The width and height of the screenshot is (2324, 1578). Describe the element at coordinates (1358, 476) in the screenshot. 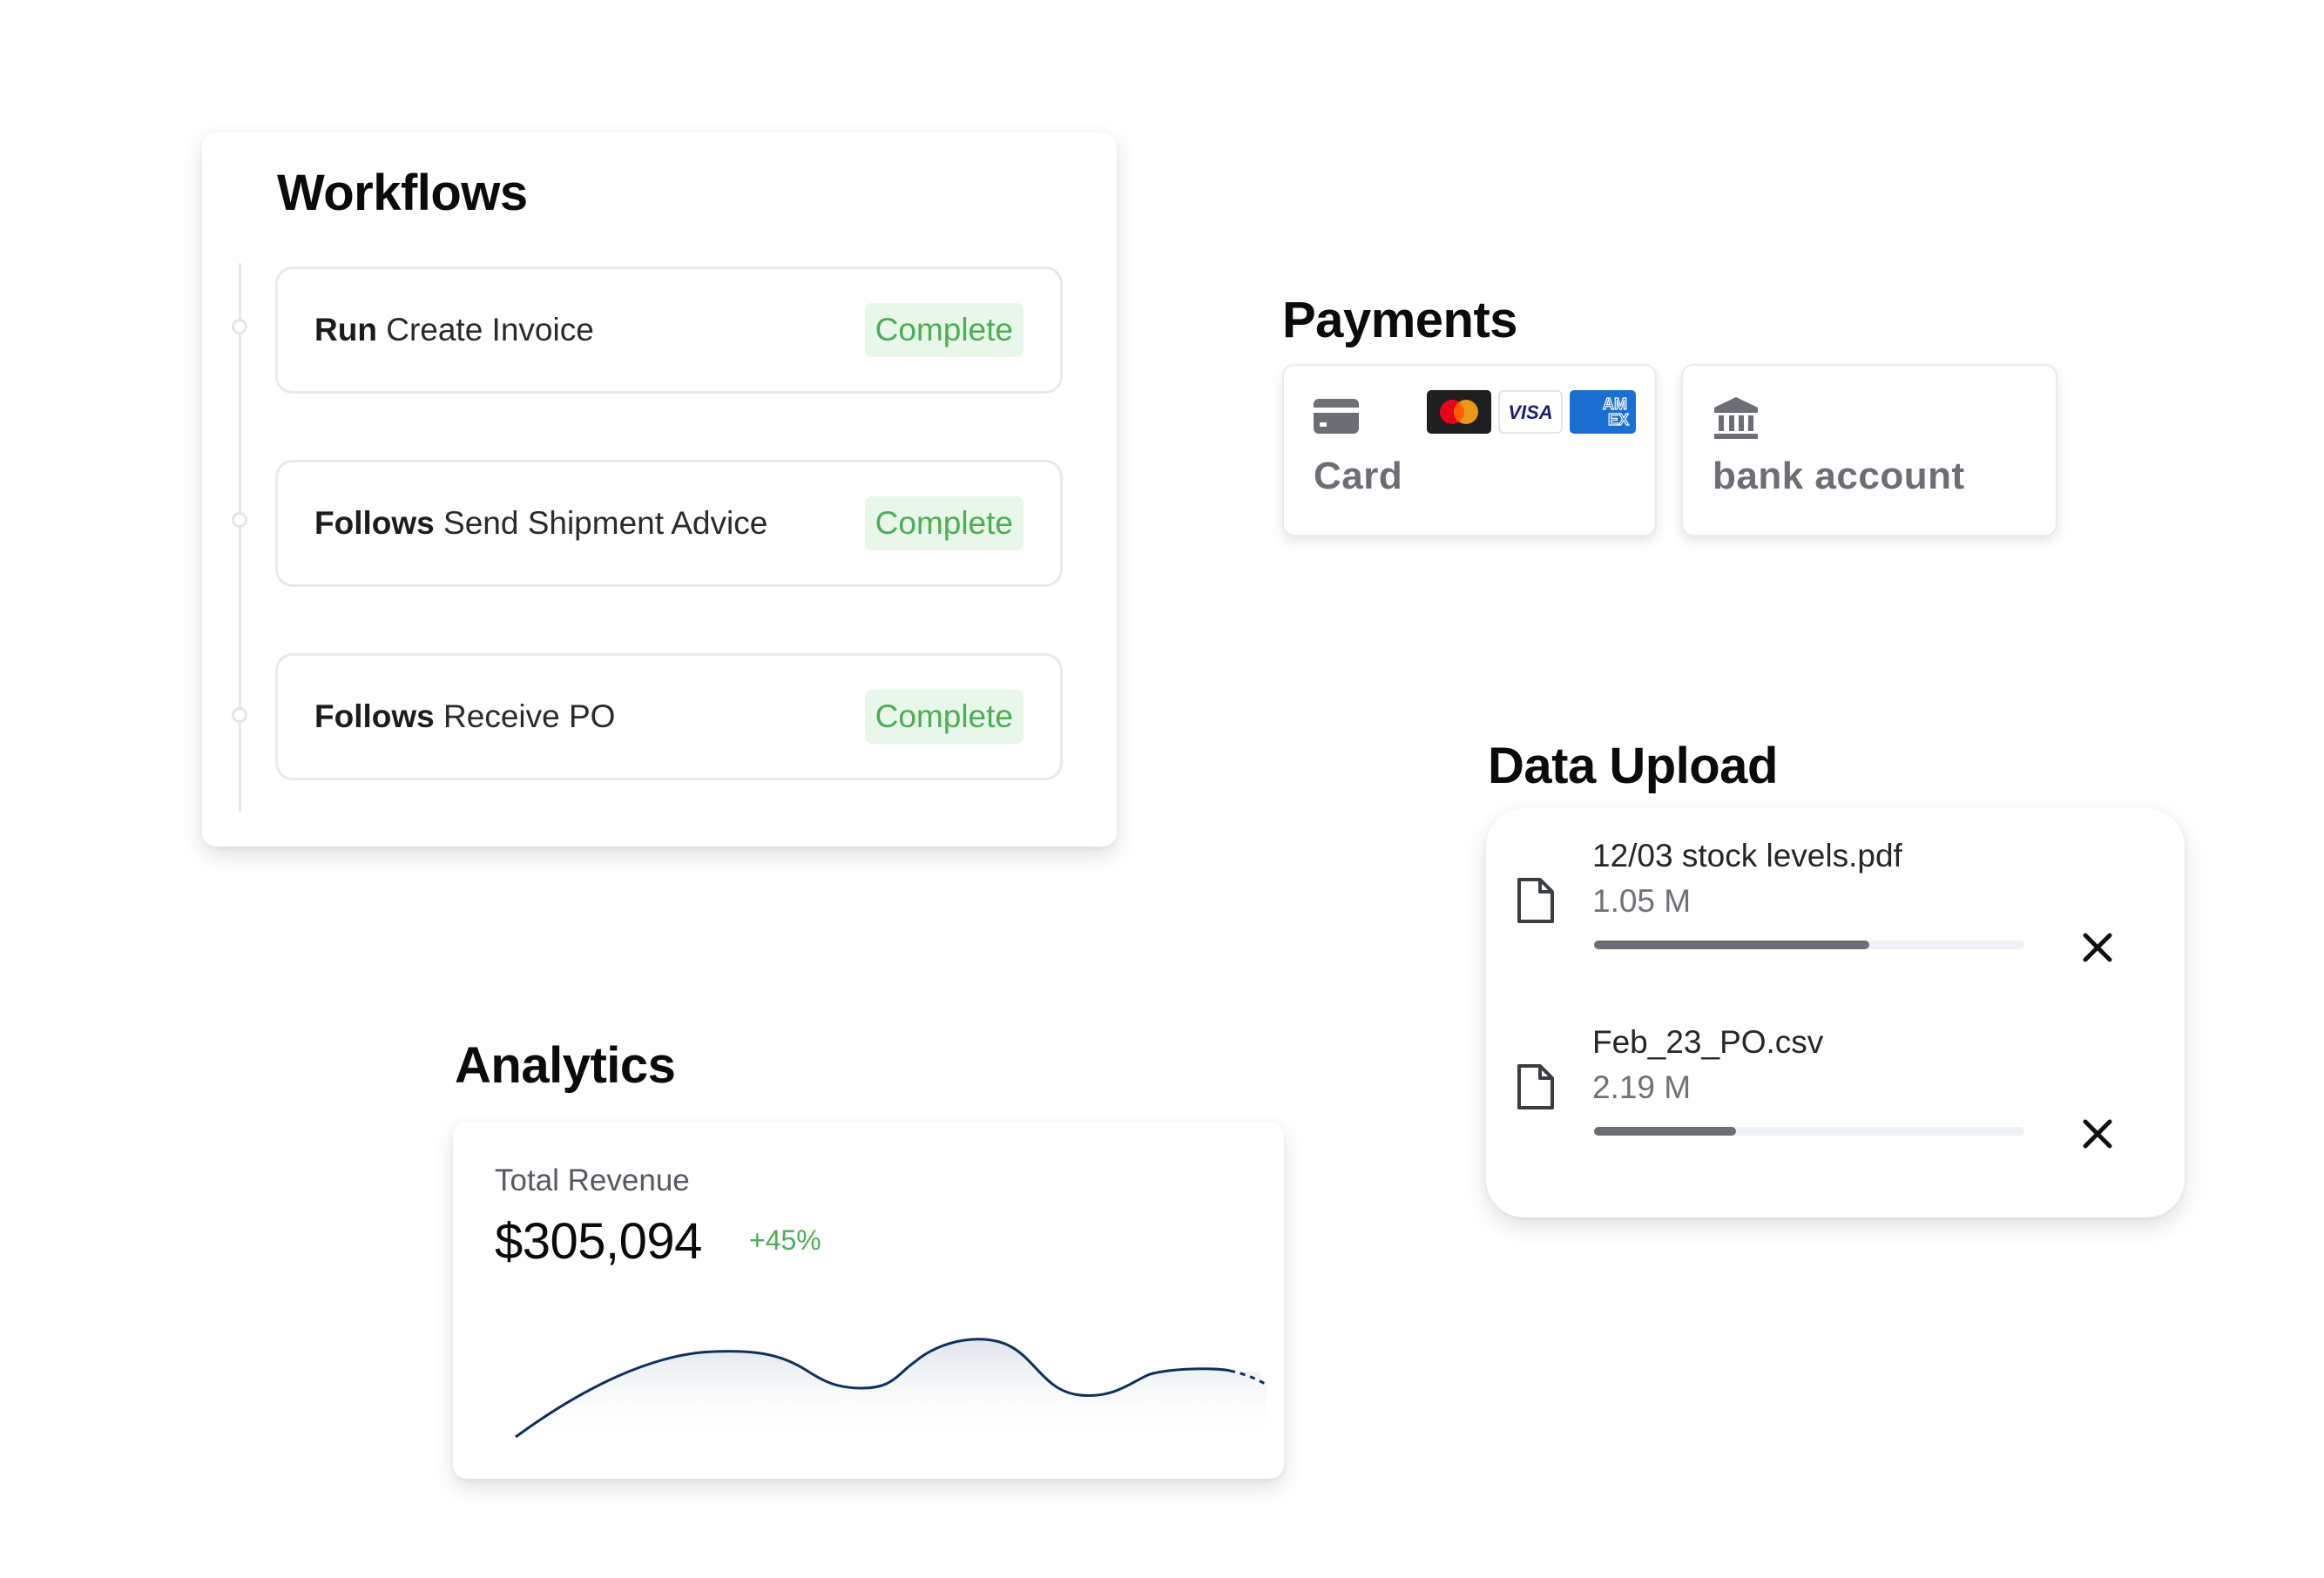

I see `payment-option-label: Card` at that location.